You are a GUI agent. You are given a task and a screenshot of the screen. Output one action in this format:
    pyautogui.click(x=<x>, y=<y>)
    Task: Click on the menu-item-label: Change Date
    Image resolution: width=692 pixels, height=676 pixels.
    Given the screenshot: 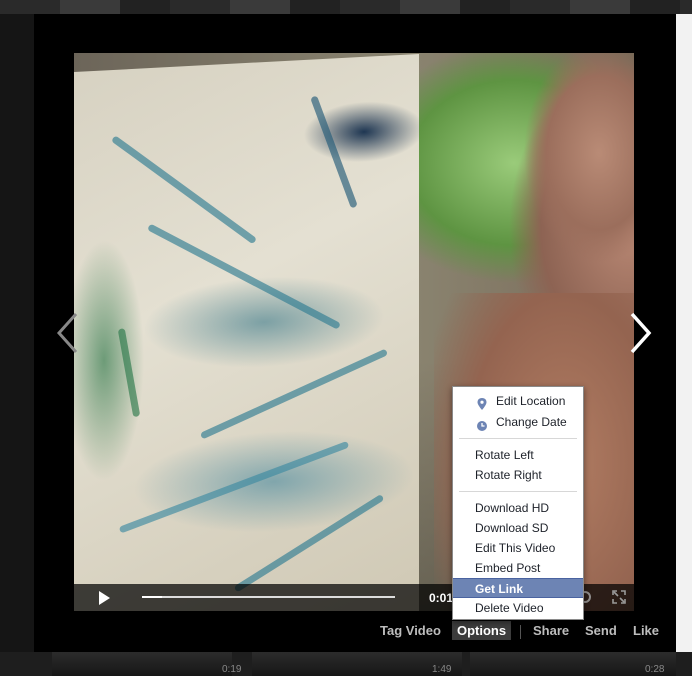 What is the action you would take?
    pyautogui.click(x=531, y=422)
    